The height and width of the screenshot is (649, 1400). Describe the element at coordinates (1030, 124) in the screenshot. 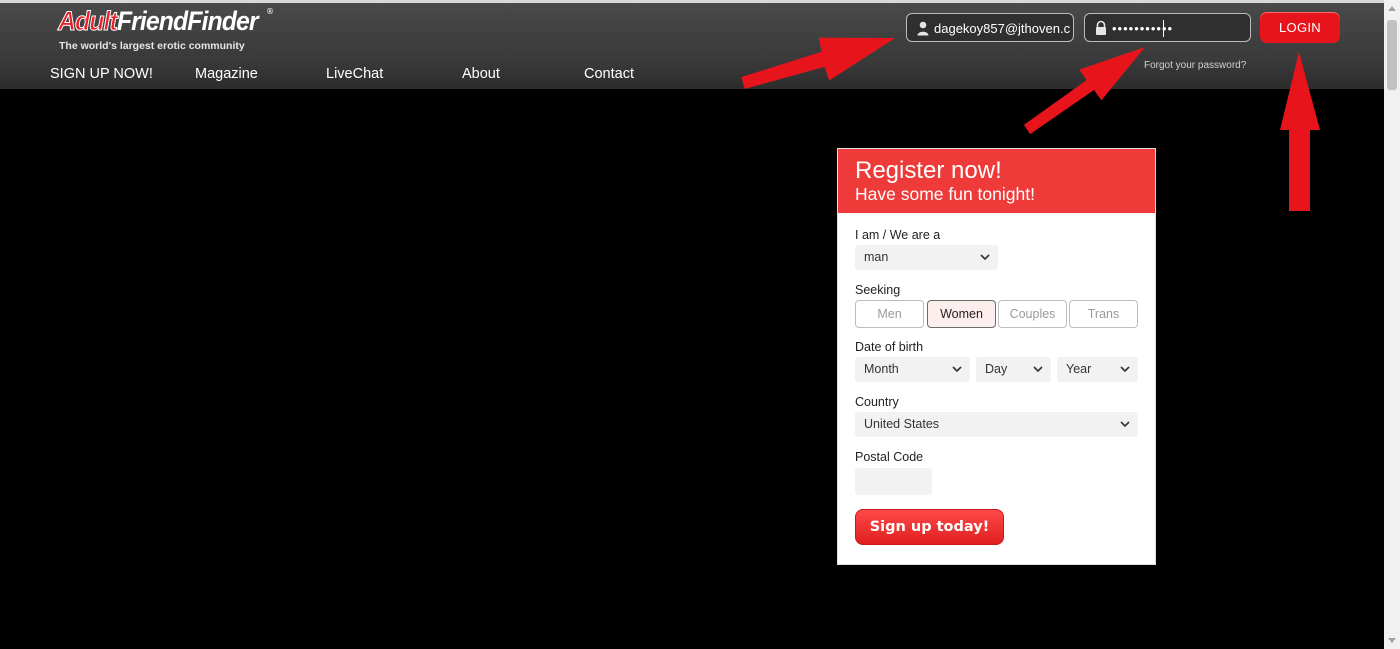

I see `annotation-arrows` at that location.